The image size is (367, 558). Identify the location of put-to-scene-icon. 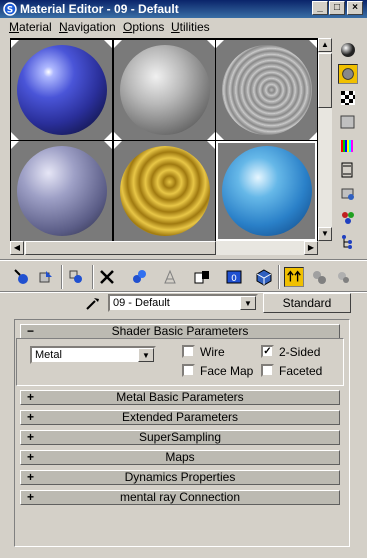
(46, 277).